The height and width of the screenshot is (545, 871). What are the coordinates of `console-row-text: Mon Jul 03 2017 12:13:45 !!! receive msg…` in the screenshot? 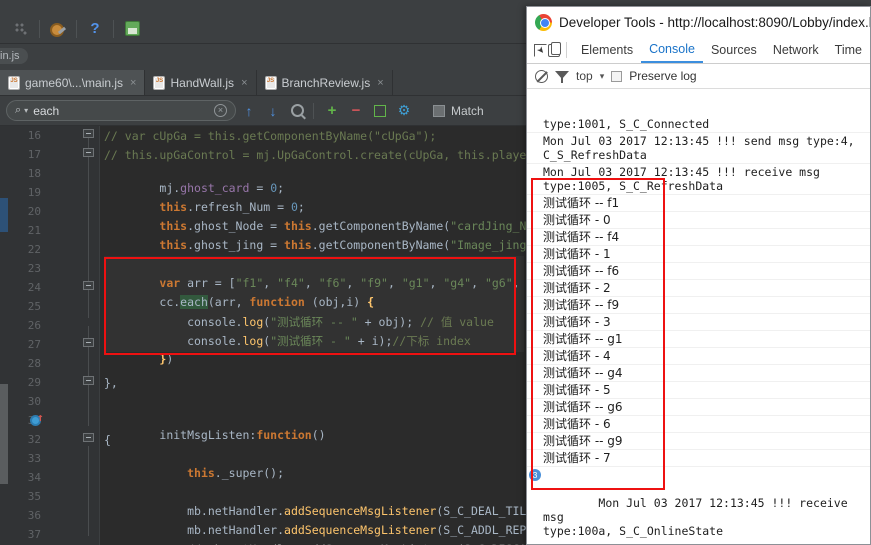 It's located at (695, 517).